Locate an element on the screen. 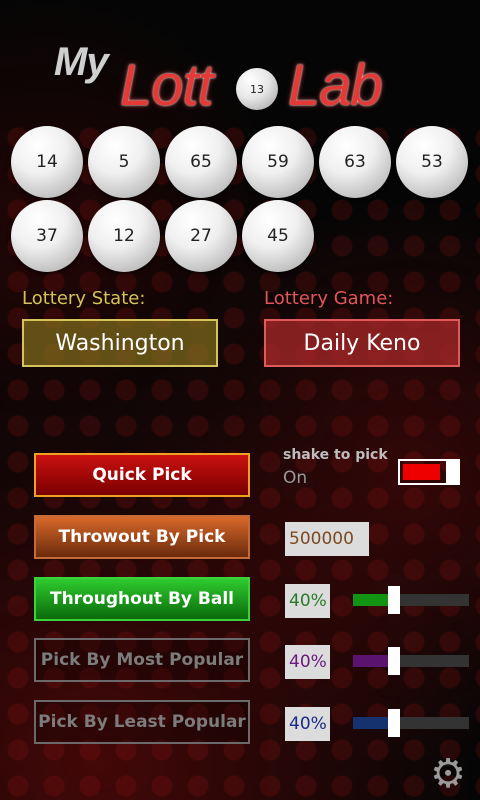 This screenshot has width=480, height=800. ball-percent-slider is located at coordinates (411, 600).